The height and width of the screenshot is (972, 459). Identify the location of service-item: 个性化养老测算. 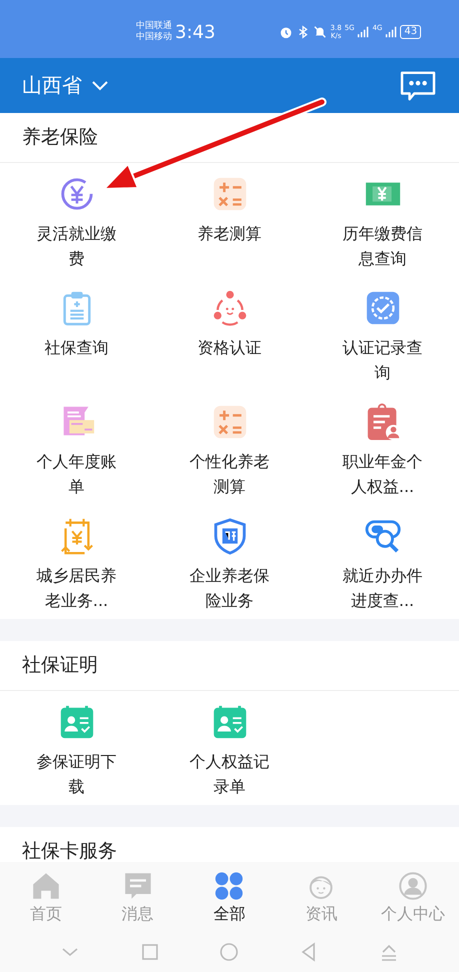
(229, 448).